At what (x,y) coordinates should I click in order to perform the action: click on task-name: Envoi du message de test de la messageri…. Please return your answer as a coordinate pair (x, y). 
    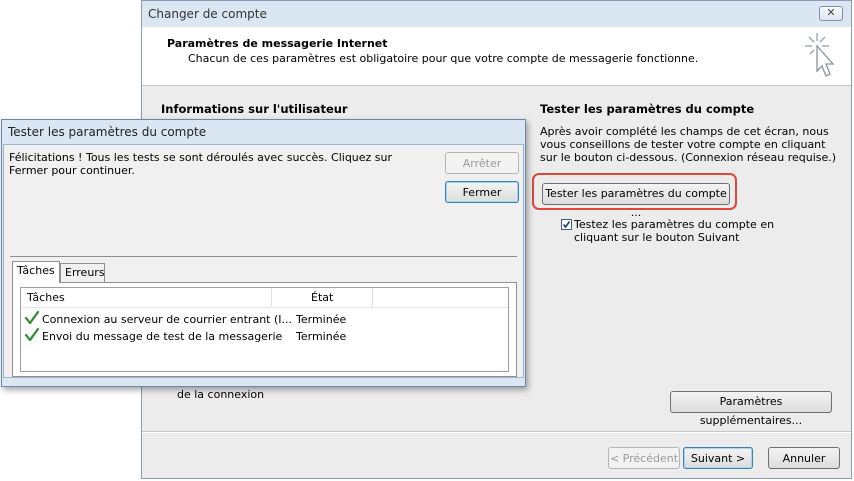
    Looking at the image, I should click on (162, 336).